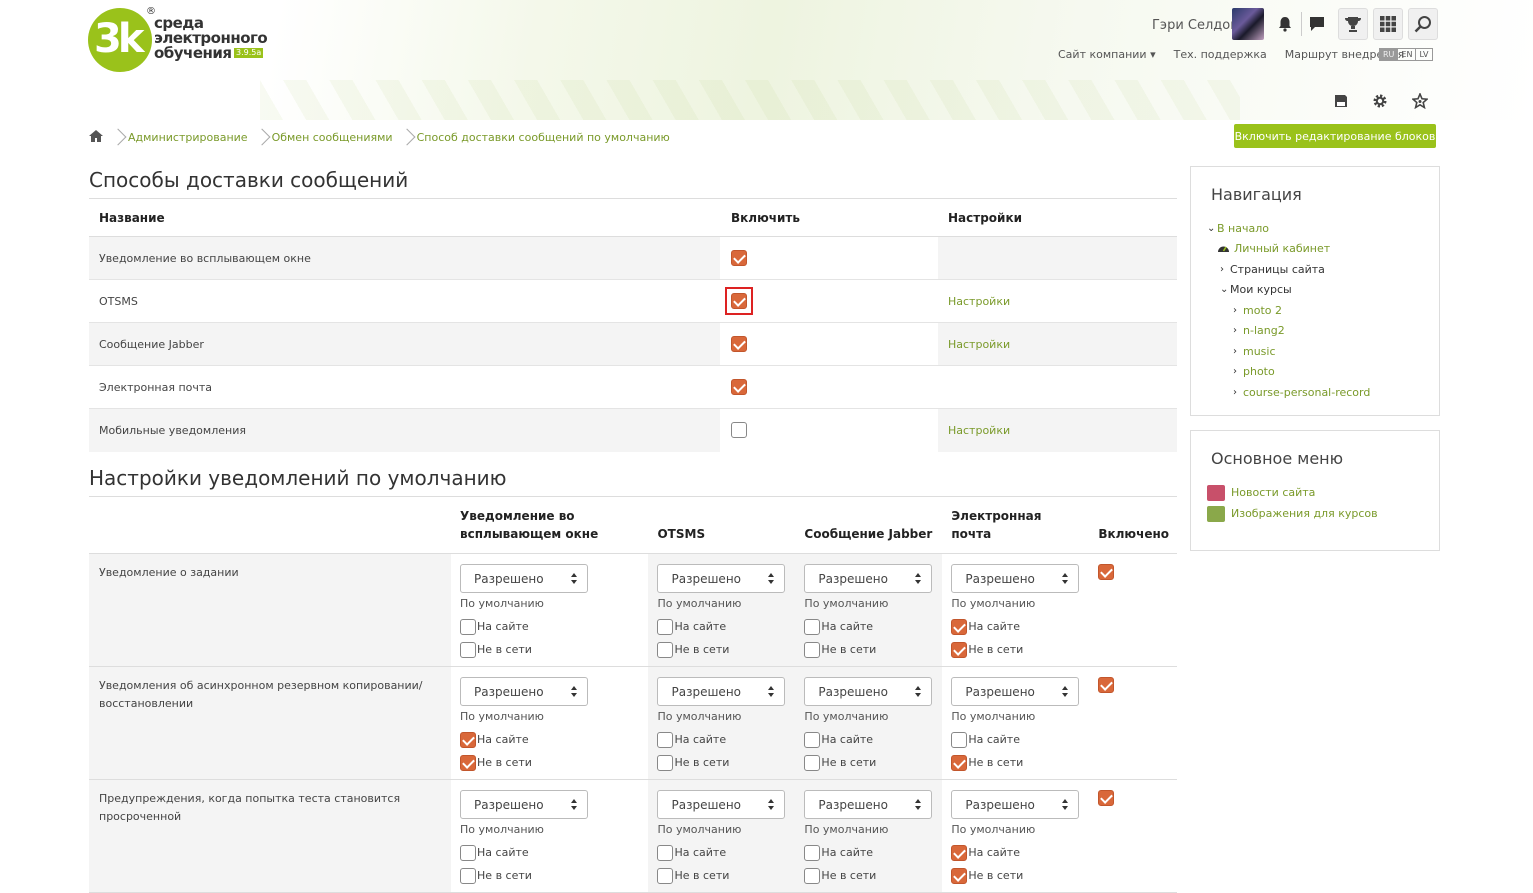 The width and height of the screenshot is (1533, 893). Describe the element at coordinates (178, 40) in the screenshot. I see `site-logo: 3k ® среда электронного обучения 3.9.5a` at that location.